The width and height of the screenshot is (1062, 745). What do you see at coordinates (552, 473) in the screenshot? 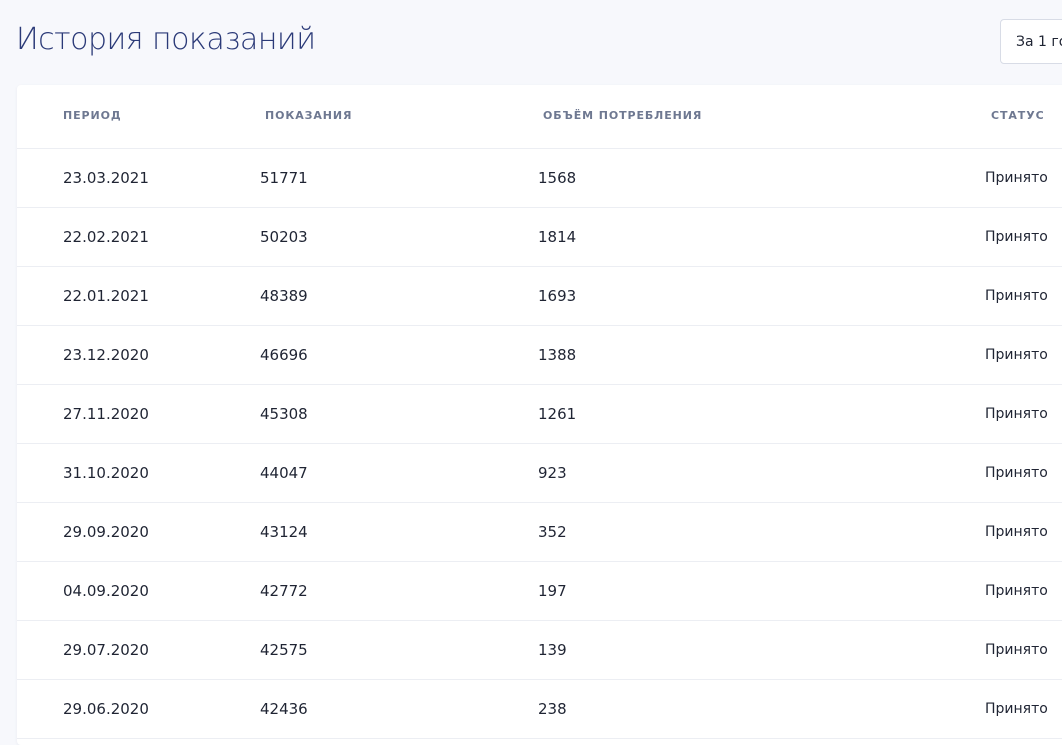
I see `cell-volume: 923` at bounding box center [552, 473].